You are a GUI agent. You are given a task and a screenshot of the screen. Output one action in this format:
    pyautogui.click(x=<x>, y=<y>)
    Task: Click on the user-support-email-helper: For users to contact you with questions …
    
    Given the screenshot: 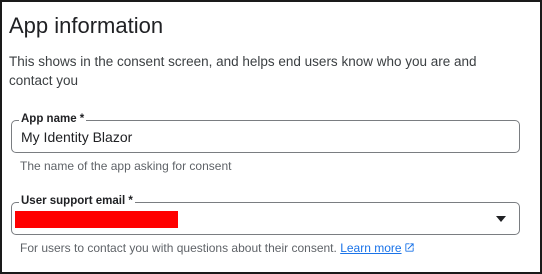 What is the action you would take?
    pyautogui.click(x=217, y=248)
    